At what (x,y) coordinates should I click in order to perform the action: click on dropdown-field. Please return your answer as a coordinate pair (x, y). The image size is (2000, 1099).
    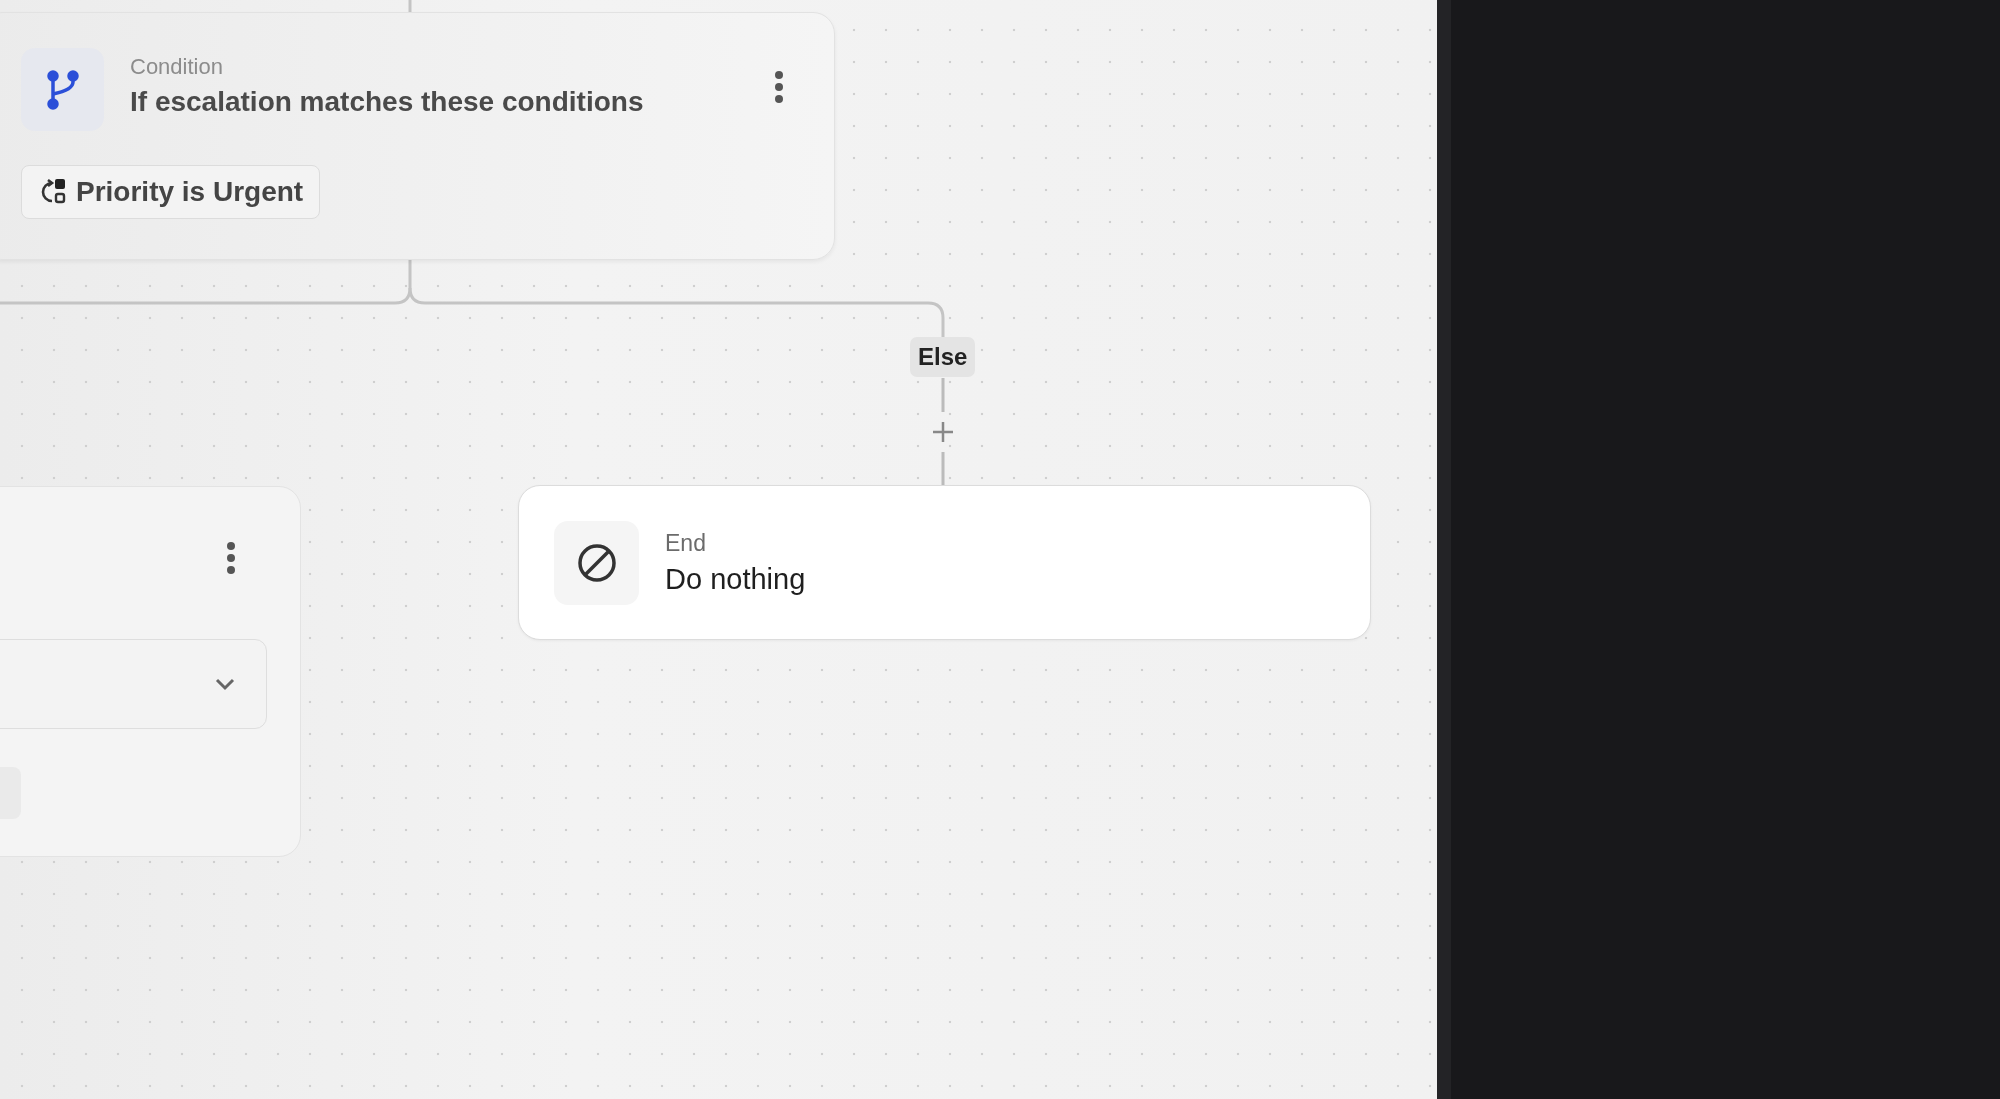
    Looking at the image, I should click on (133, 684).